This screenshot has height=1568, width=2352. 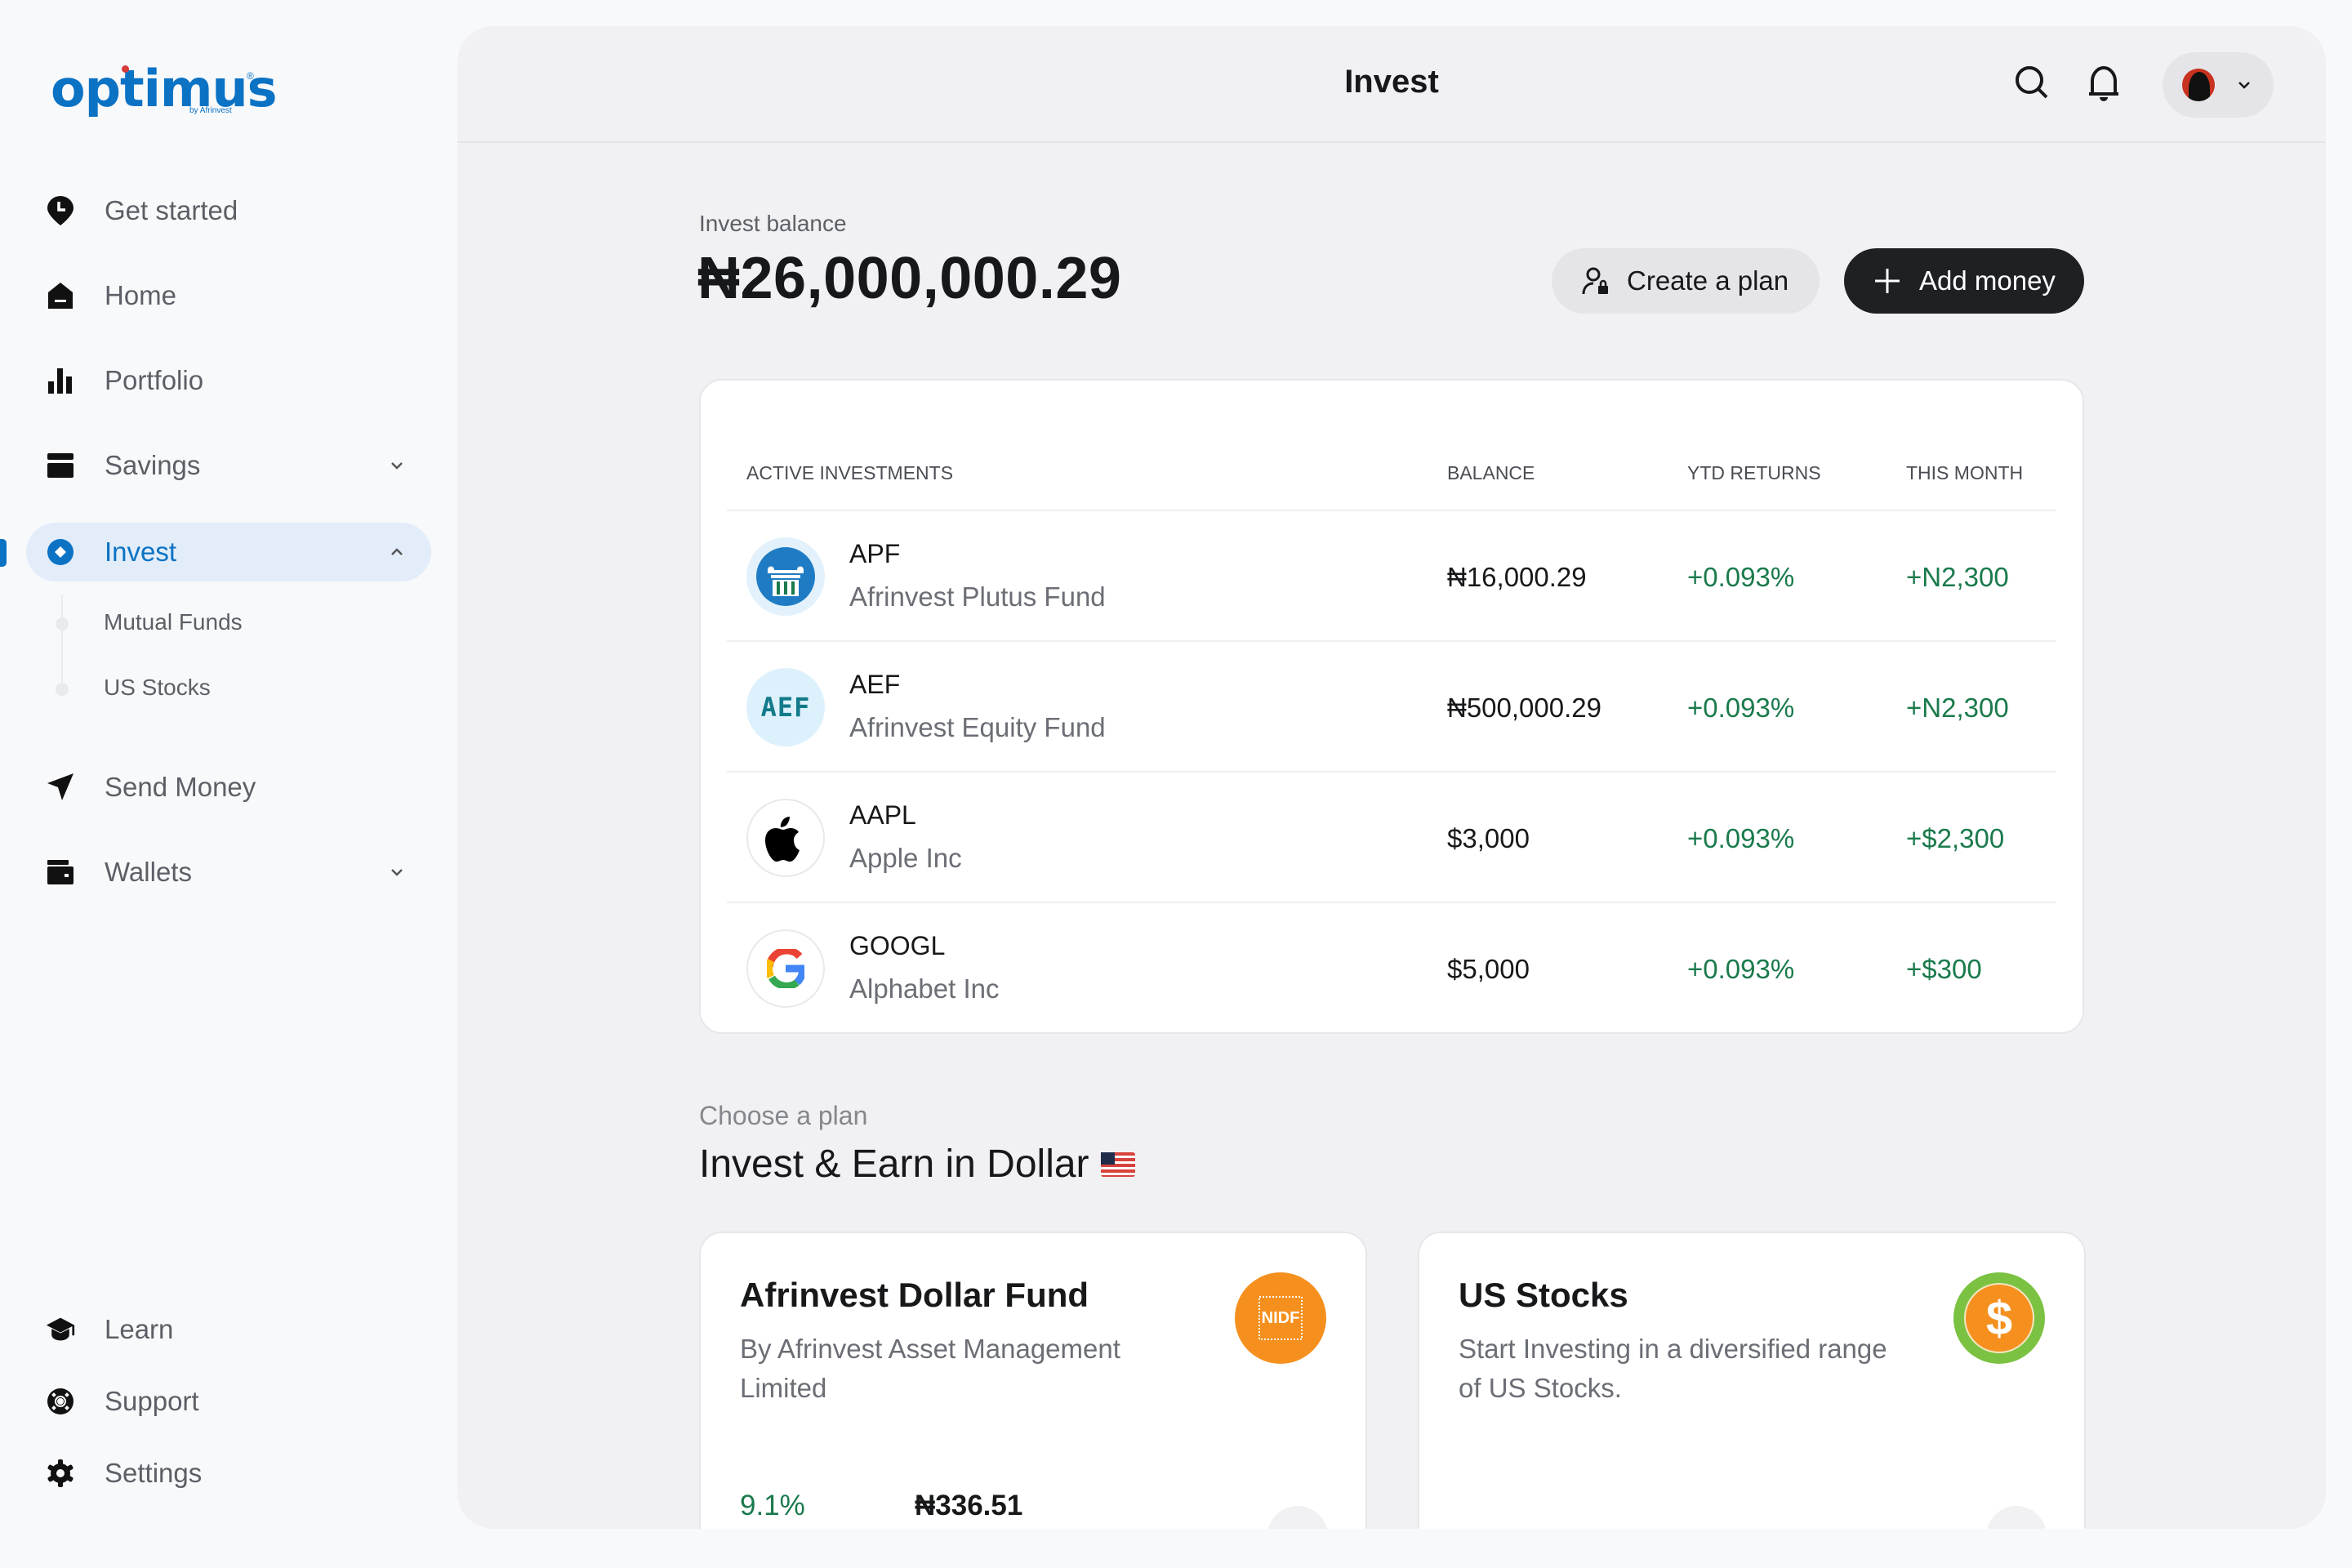 What do you see at coordinates (180, 787) in the screenshot?
I see `sidebar-item-label: Send Money` at bounding box center [180, 787].